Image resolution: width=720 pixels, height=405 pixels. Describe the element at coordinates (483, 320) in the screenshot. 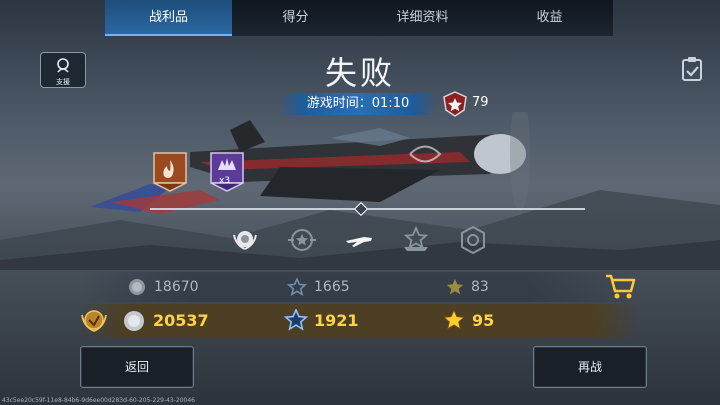

I see `boosted-stars-value: 95` at that location.